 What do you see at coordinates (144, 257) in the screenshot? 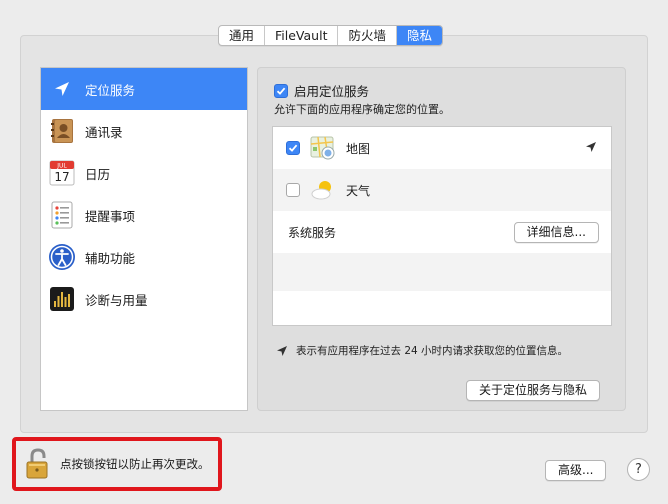
I see `sidebar-item-accessibility: 辅助功能` at bounding box center [144, 257].